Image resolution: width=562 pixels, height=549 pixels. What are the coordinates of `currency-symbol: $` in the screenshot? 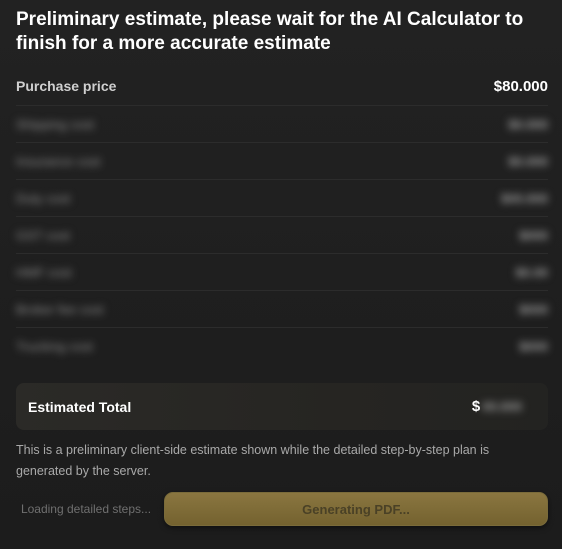 It's located at (476, 406).